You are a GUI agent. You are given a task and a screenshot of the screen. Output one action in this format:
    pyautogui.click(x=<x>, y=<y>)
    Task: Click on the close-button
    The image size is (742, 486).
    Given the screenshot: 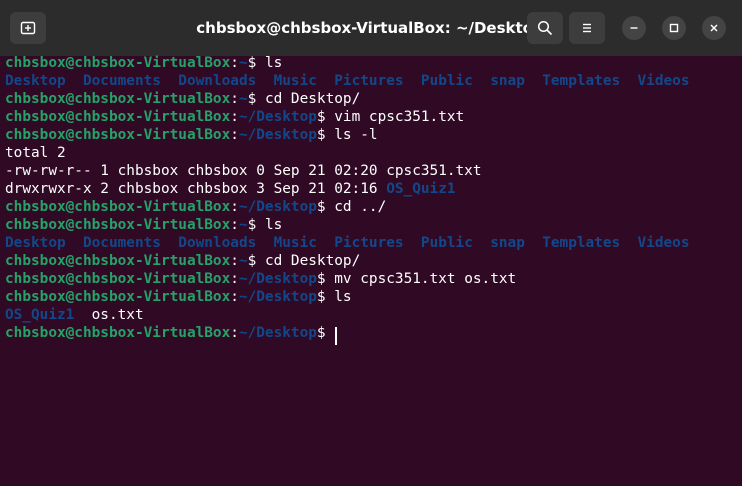 What is the action you would take?
    pyautogui.click(x=714, y=28)
    